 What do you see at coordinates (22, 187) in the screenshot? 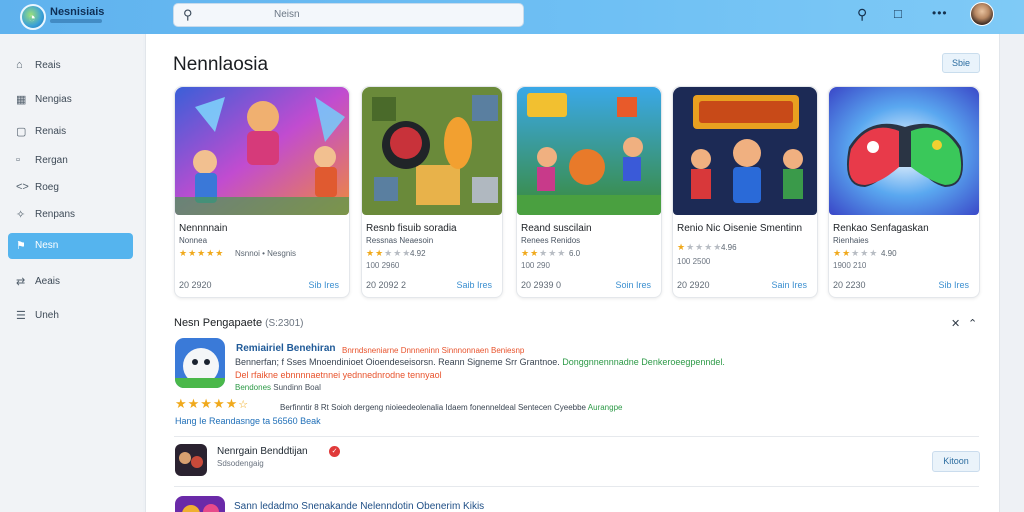
I see `code-icon: <>` at bounding box center [22, 187].